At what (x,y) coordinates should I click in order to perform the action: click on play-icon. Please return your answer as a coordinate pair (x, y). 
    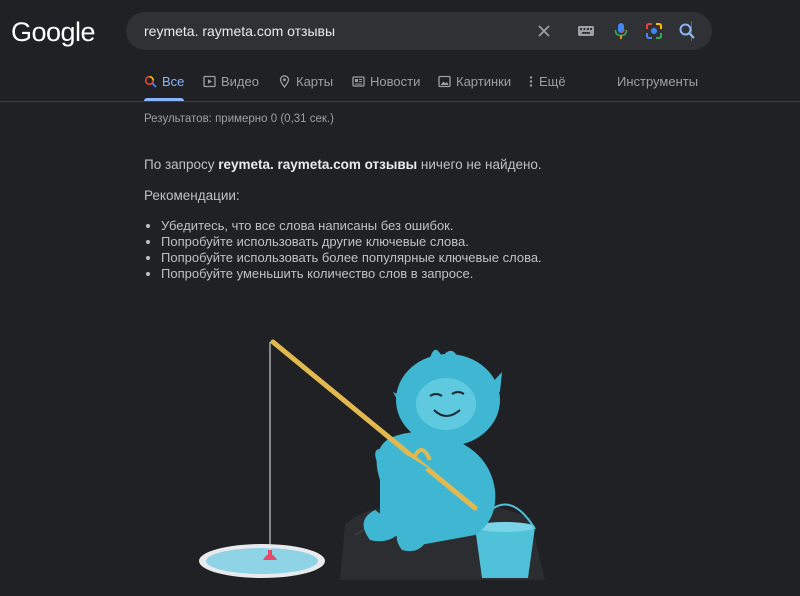
    Looking at the image, I should click on (209, 81).